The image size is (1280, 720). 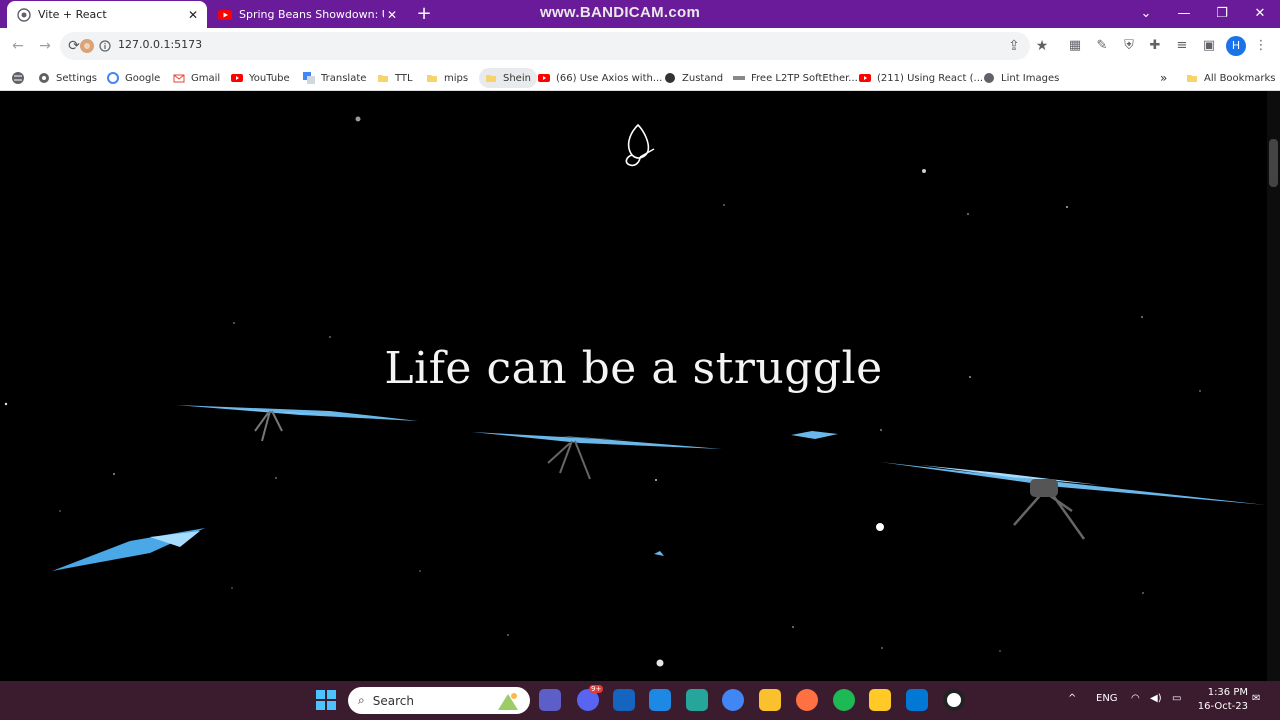 What do you see at coordinates (1156, 698) in the screenshot?
I see `volume-icon: ◀)` at bounding box center [1156, 698].